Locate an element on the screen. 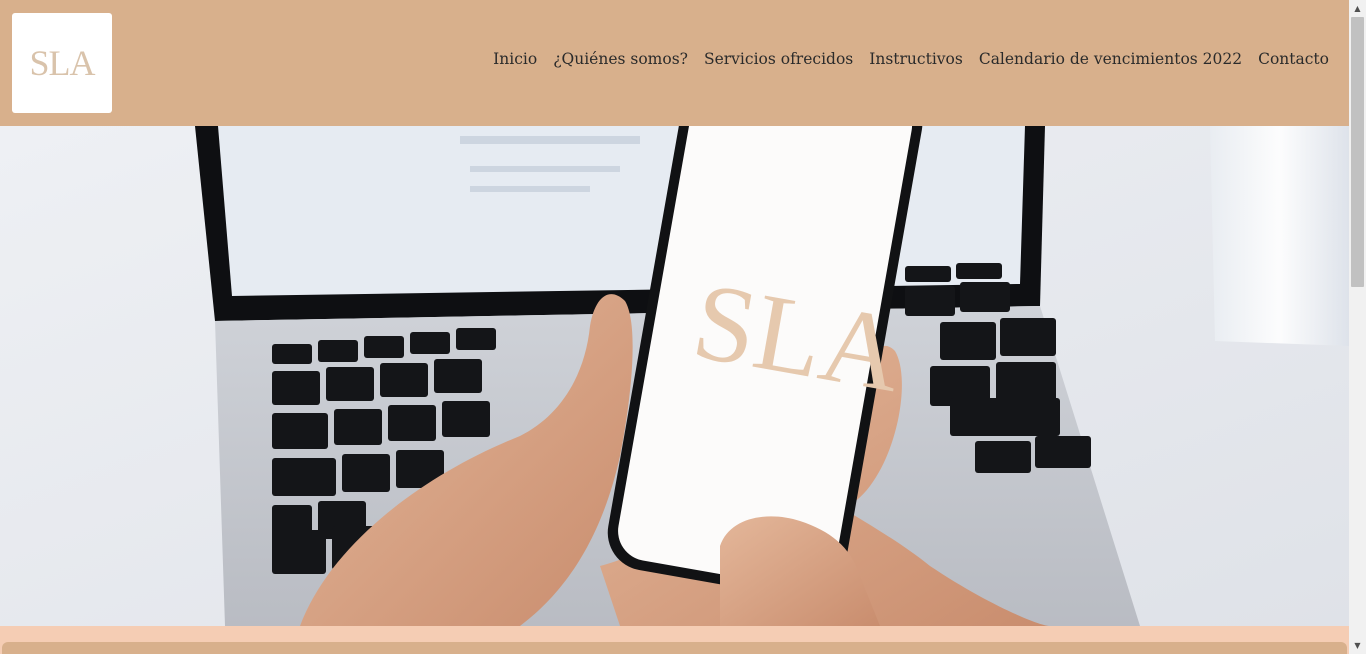  site-logo: SLA is located at coordinates (62, 63).